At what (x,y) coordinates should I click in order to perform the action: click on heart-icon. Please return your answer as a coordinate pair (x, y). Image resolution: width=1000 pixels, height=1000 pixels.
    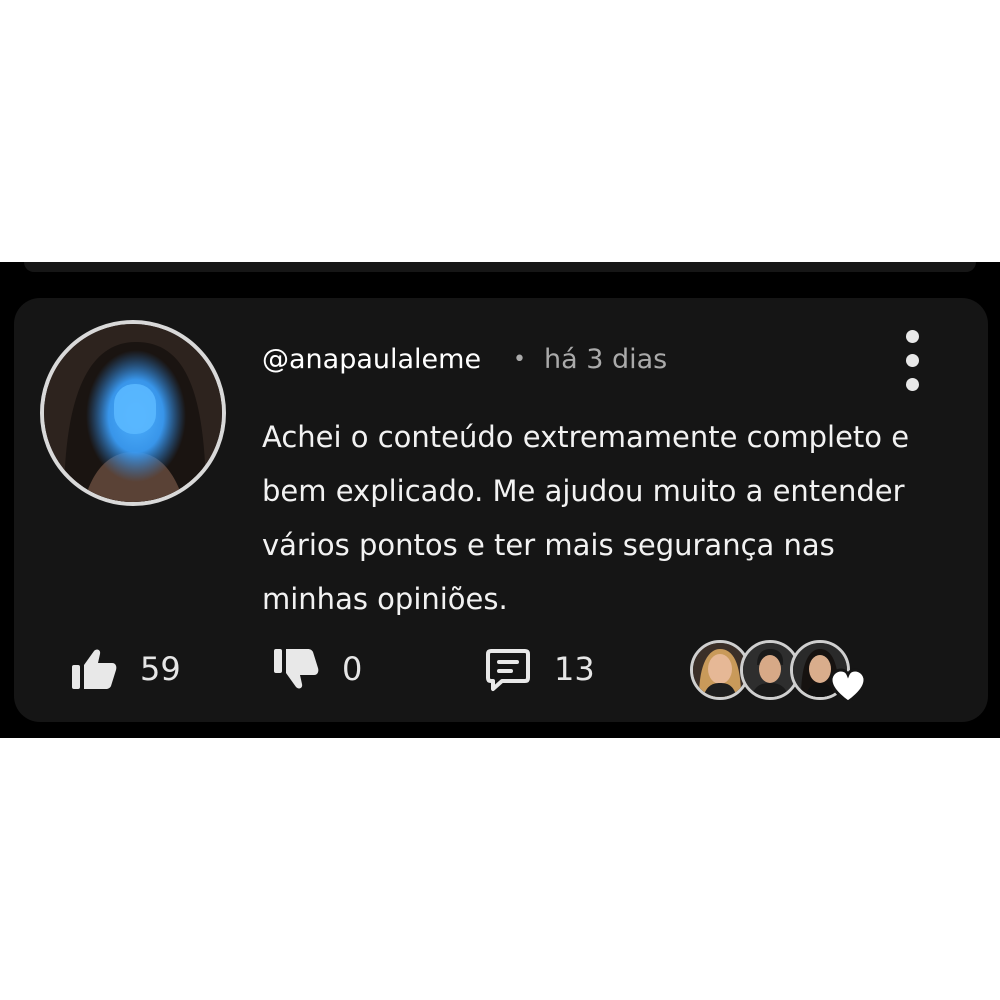
    Looking at the image, I should click on (848, 686).